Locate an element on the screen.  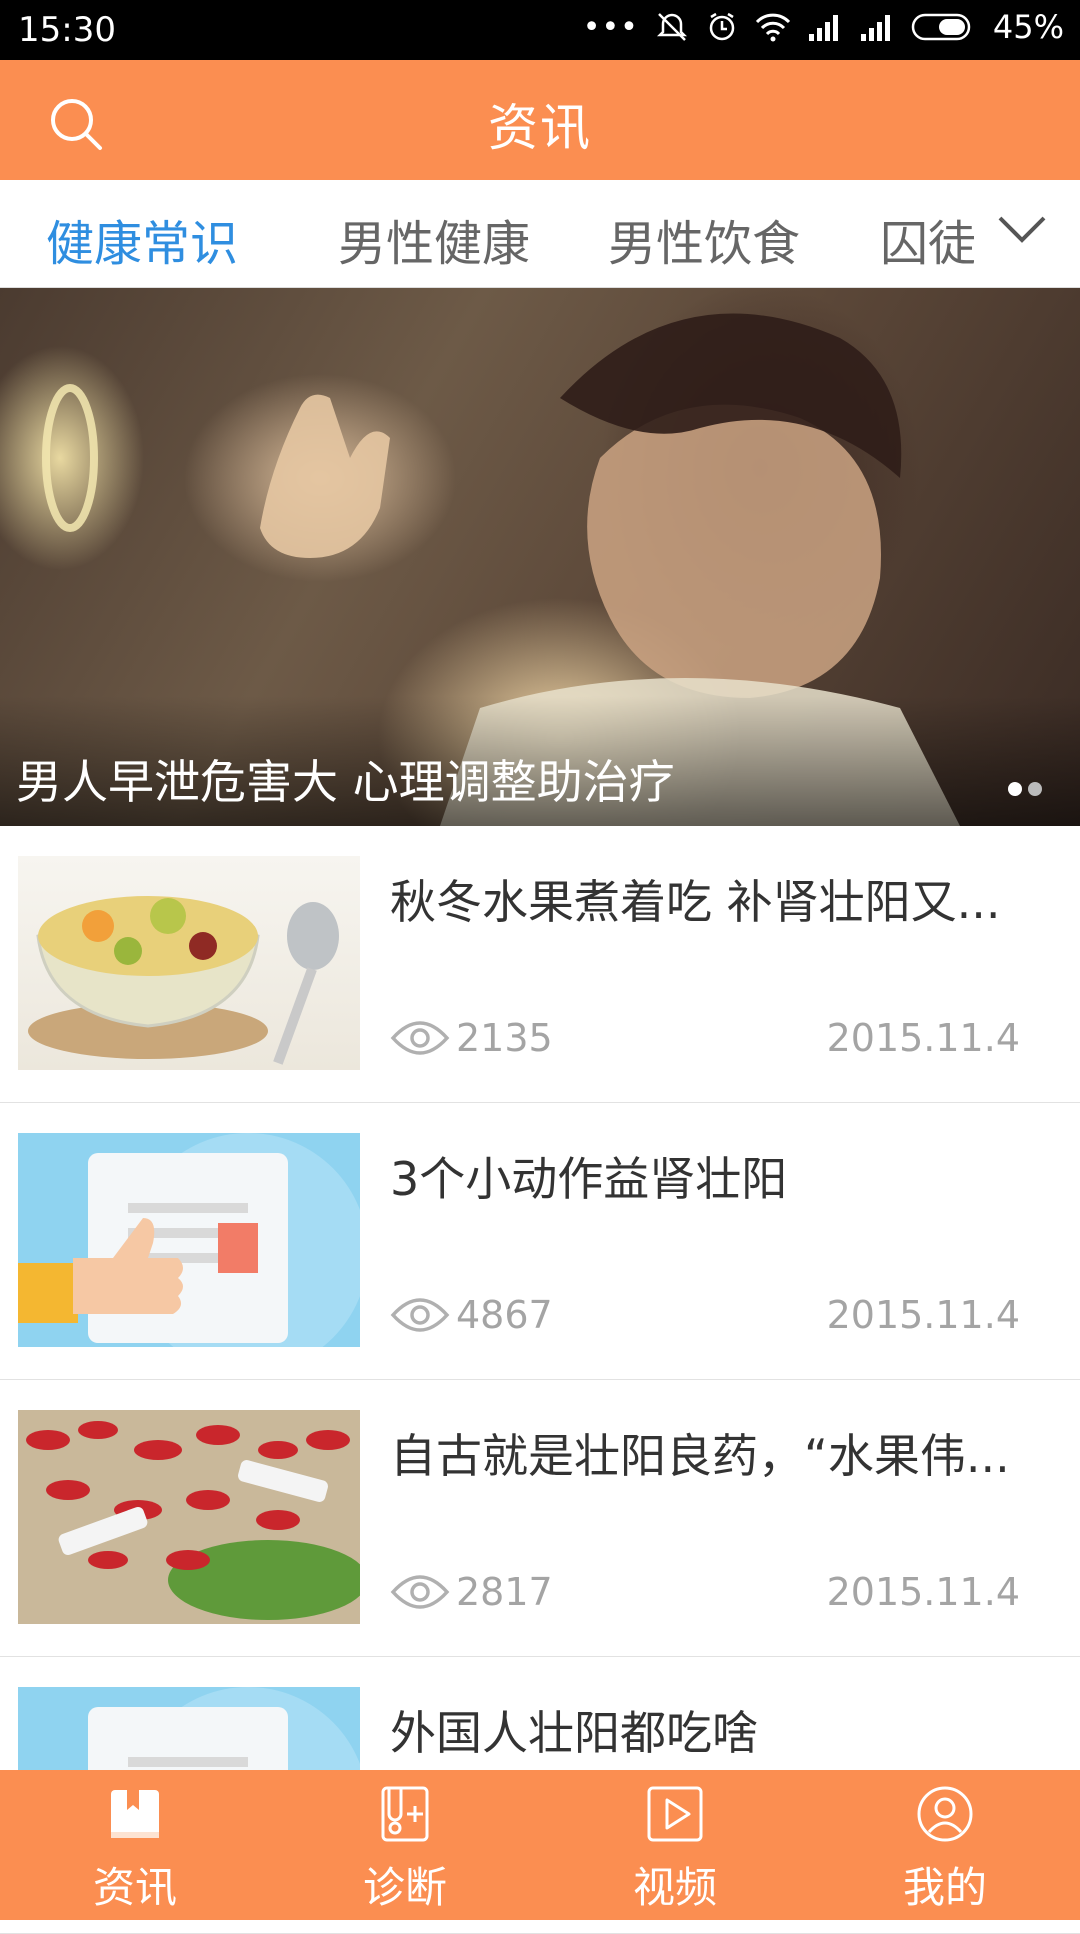
article-title: 外国人壮阳都吃啥 is located at coordinates (574, 1733).